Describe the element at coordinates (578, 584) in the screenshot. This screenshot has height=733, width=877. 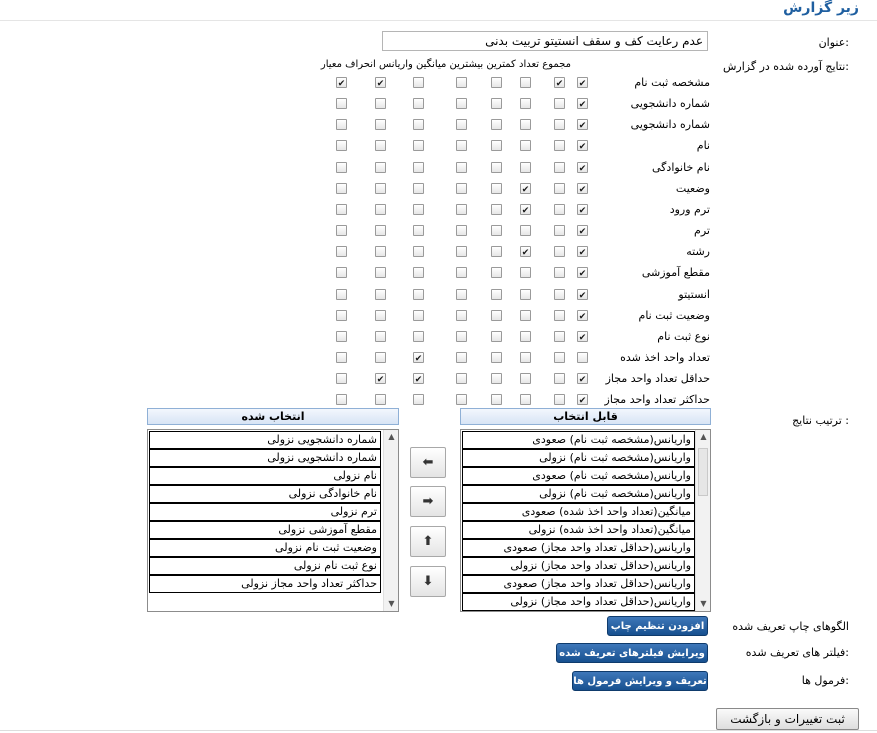
I see `list-item: واریانس(حداقل تعداد واحد مجاز) صعودی` at that location.